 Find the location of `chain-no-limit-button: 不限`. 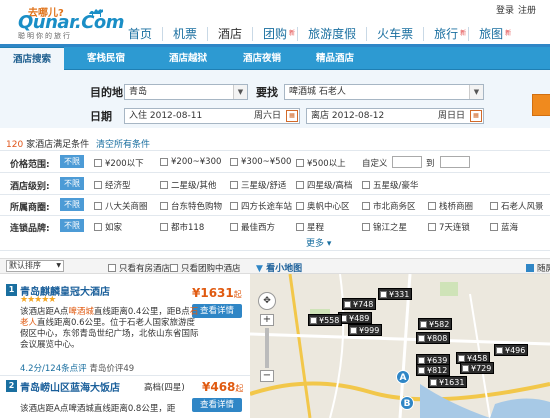

chain-no-limit-button: 不限 is located at coordinates (72, 225).